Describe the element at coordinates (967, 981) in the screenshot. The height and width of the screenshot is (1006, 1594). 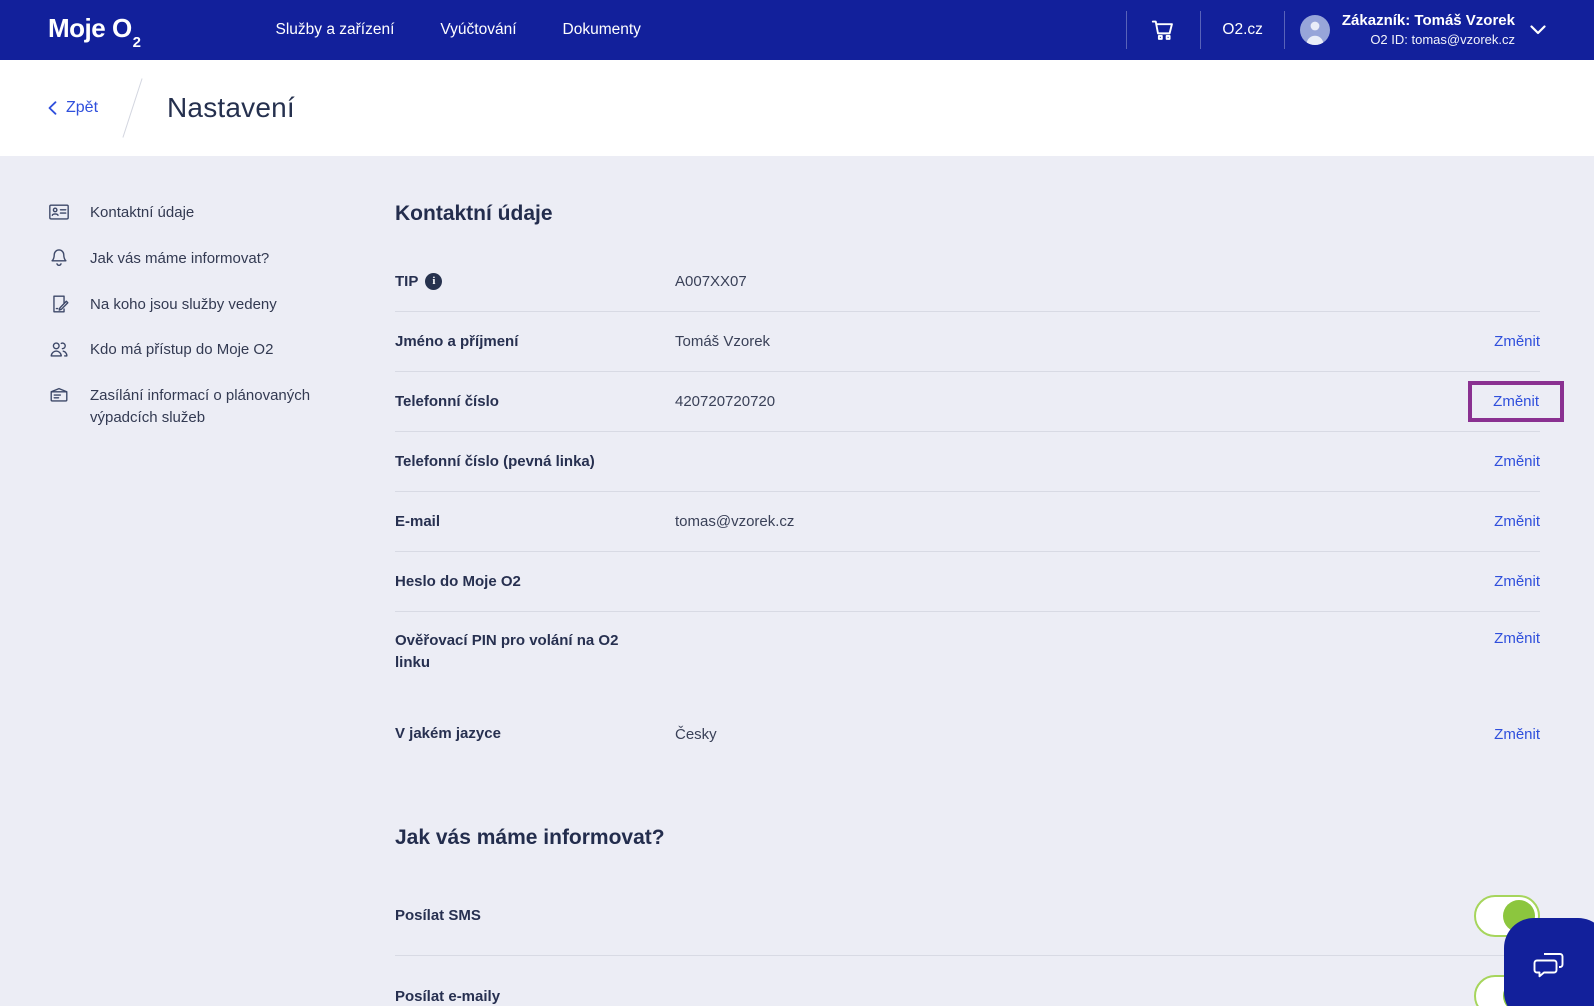
I see `toggle-row-email: Posílat e-maily` at that location.